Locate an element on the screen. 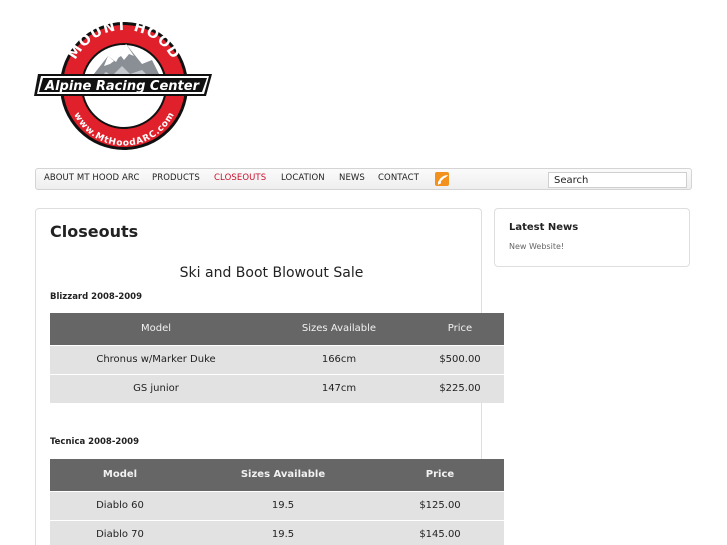 This screenshot has height=545, width=727. sale-heading: Ski and Boot Blowout Sale is located at coordinates (259, 273).